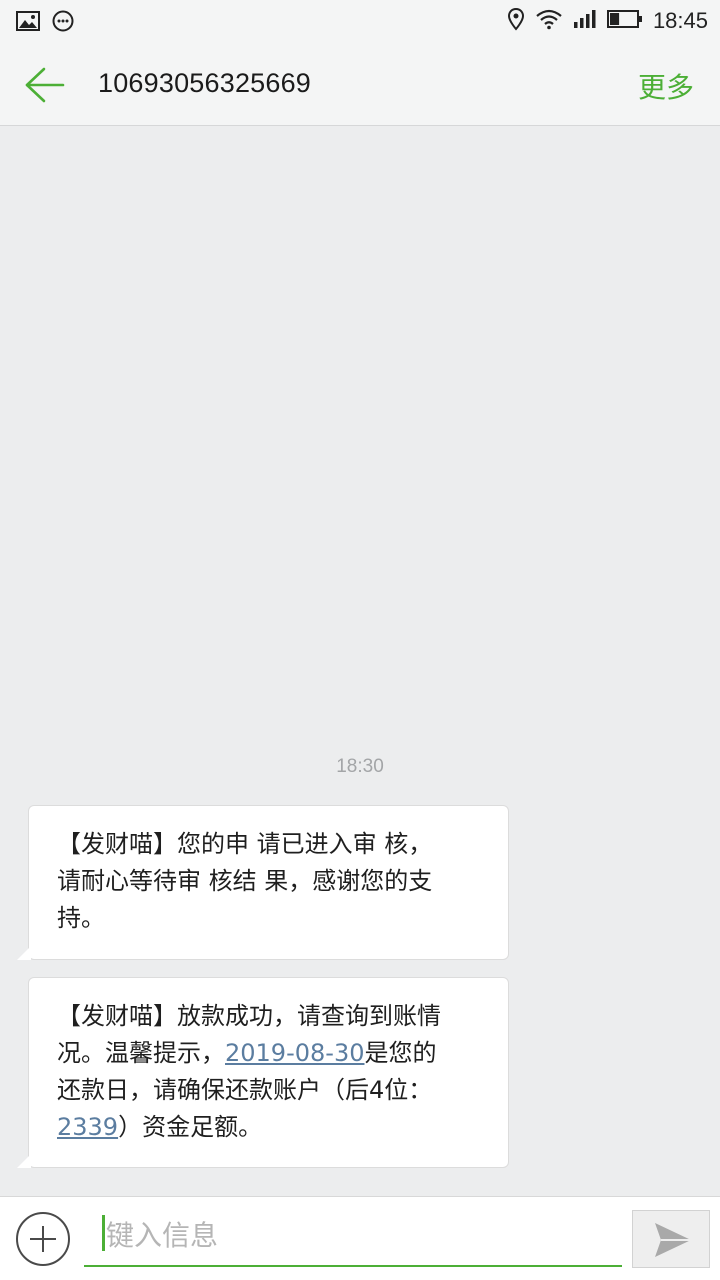 Image resolution: width=720 pixels, height=1280 pixels. Describe the element at coordinates (516, 21) in the screenshot. I see `location-icon` at that location.